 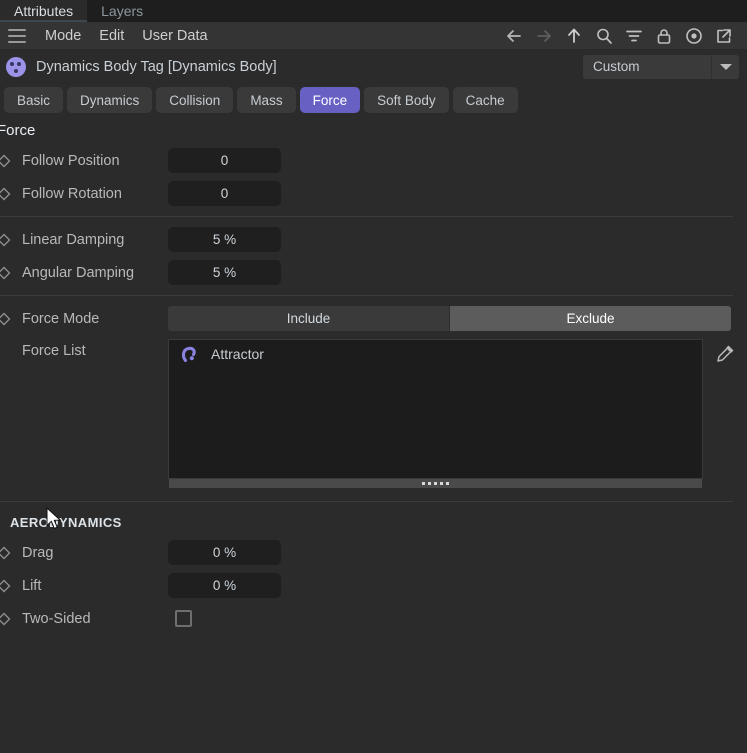 What do you see at coordinates (17, 35) in the screenshot?
I see `hamburger-menu-icon` at bounding box center [17, 35].